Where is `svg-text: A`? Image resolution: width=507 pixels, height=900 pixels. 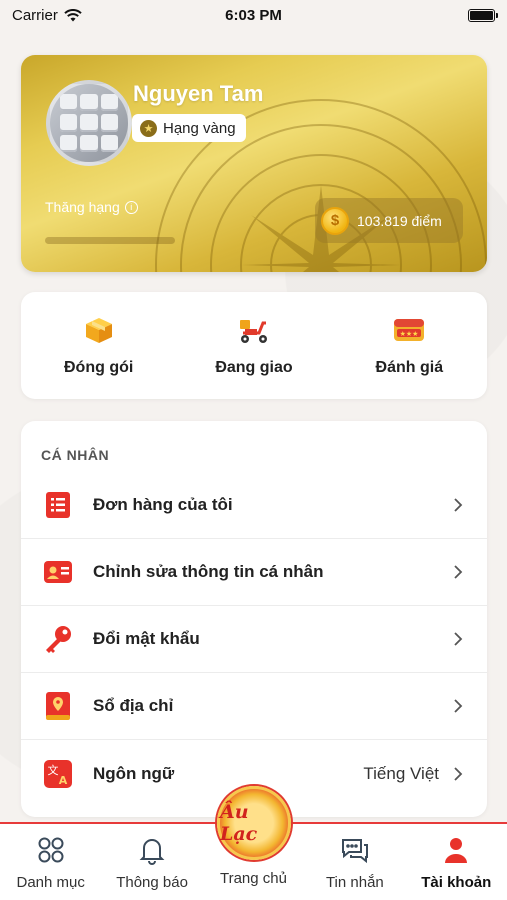 svg-text: A is located at coordinates (63, 780).